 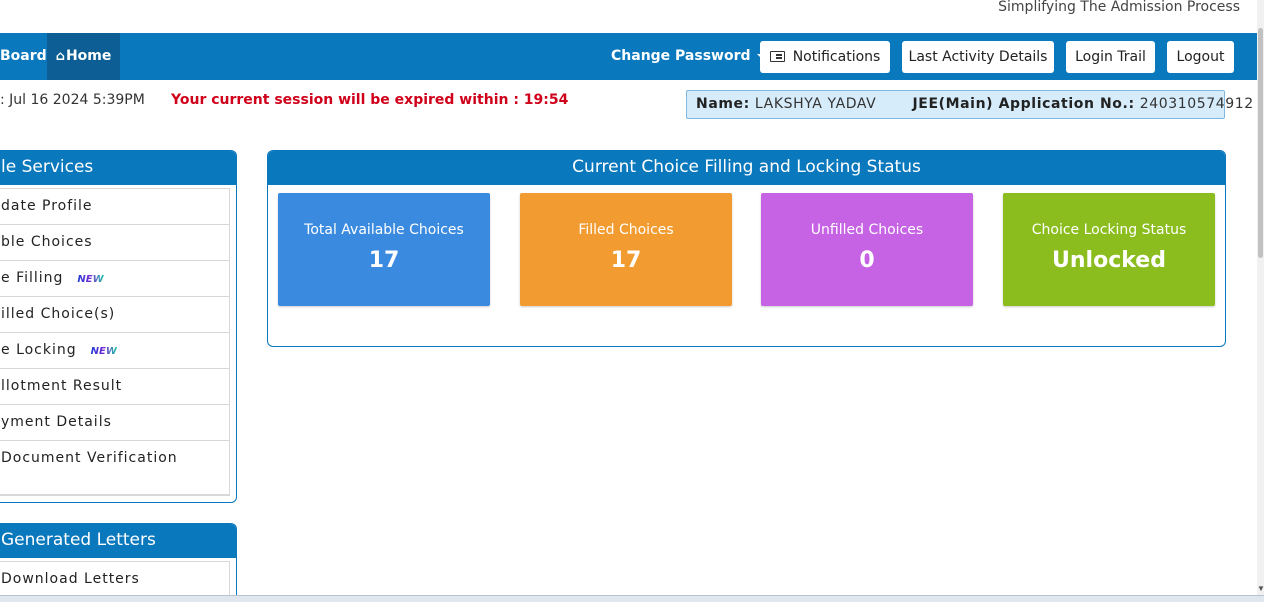 I want to click on card-label: Unfilled Choices, so click(x=867, y=230).